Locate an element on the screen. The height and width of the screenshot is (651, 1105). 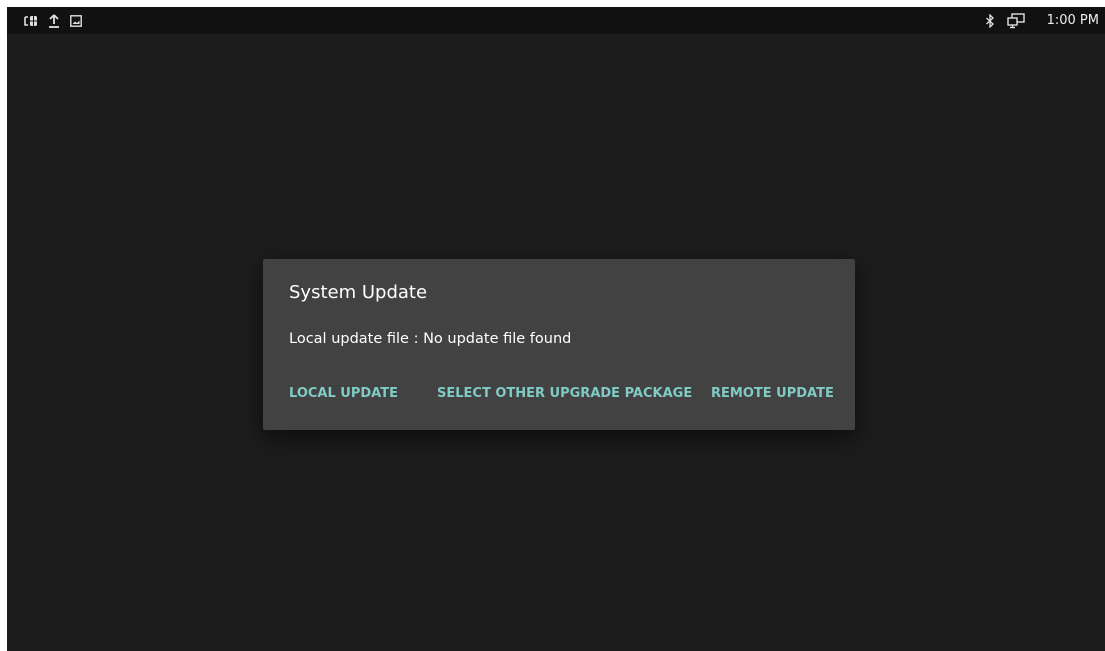
status-bar: 1:00 PM is located at coordinates (556, 20).